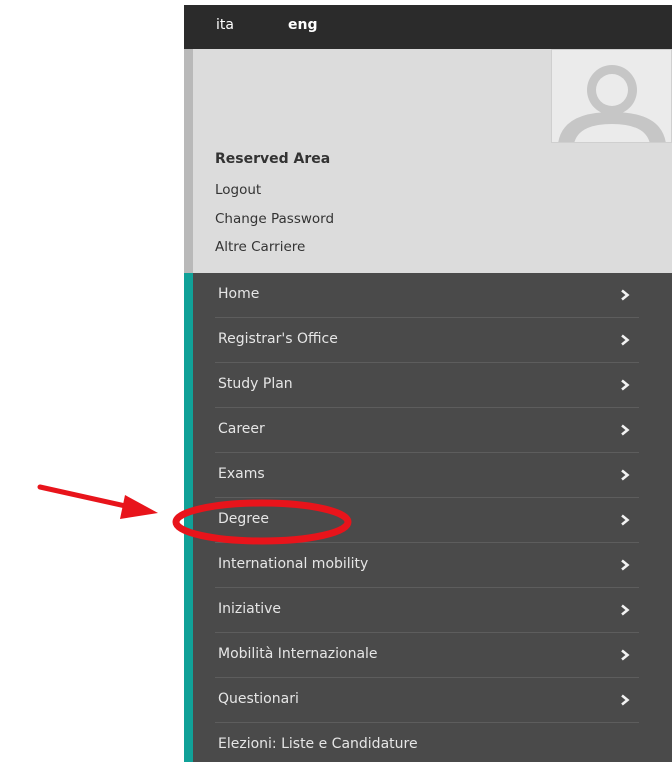 The width and height of the screenshot is (672, 768). What do you see at coordinates (427, 340) in the screenshot?
I see `menu-item-registrars-office: Registrar's Office` at bounding box center [427, 340].